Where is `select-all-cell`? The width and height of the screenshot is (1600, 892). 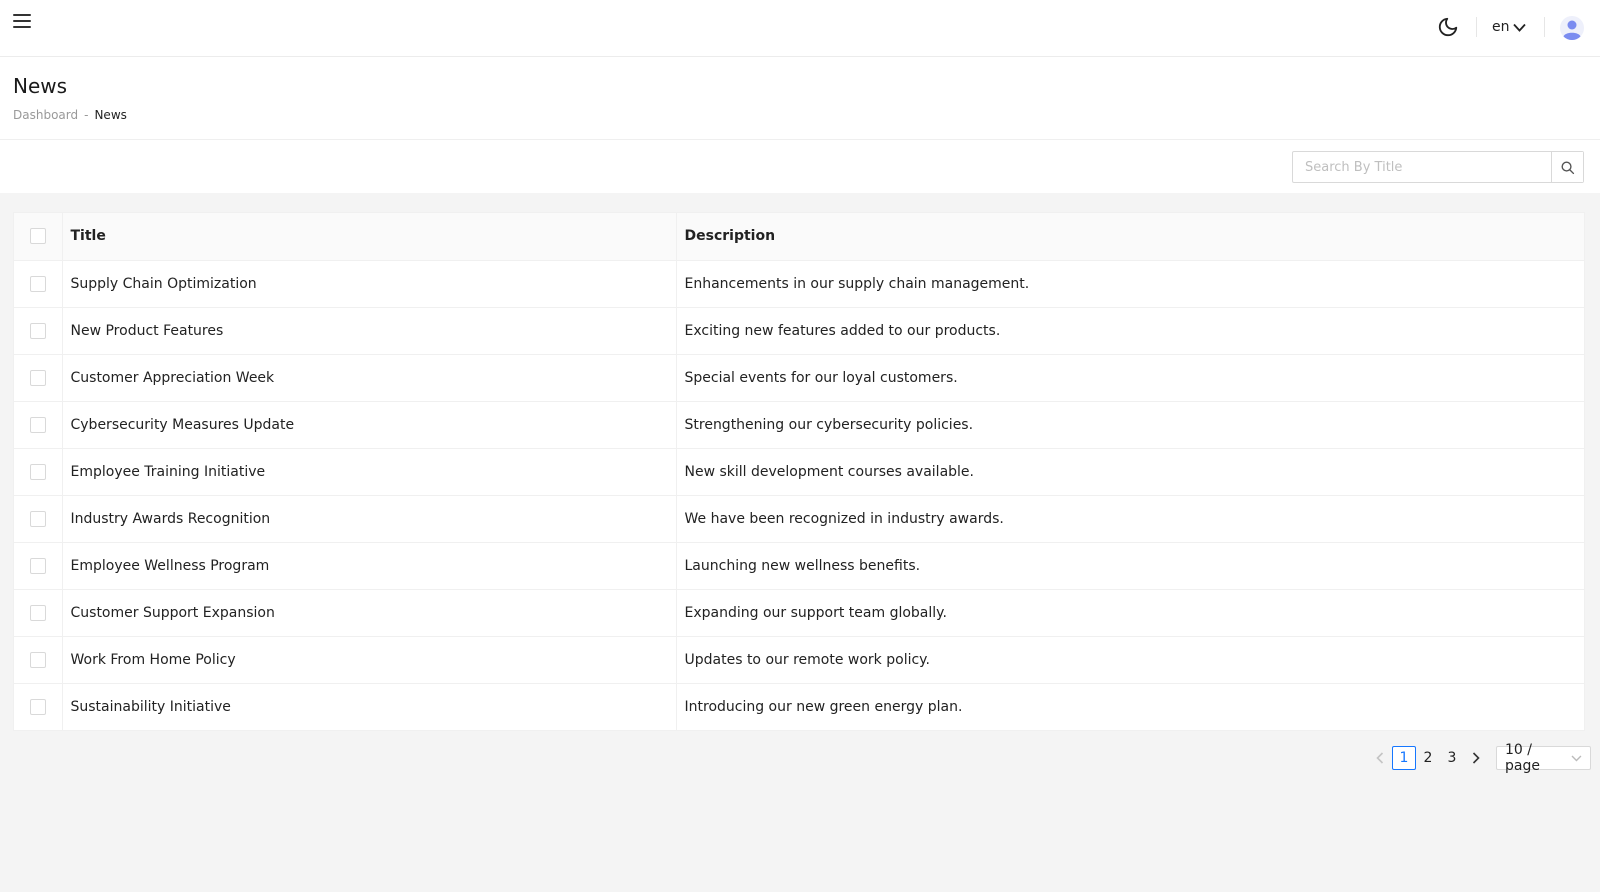 select-all-cell is located at coordinates (38, 237).